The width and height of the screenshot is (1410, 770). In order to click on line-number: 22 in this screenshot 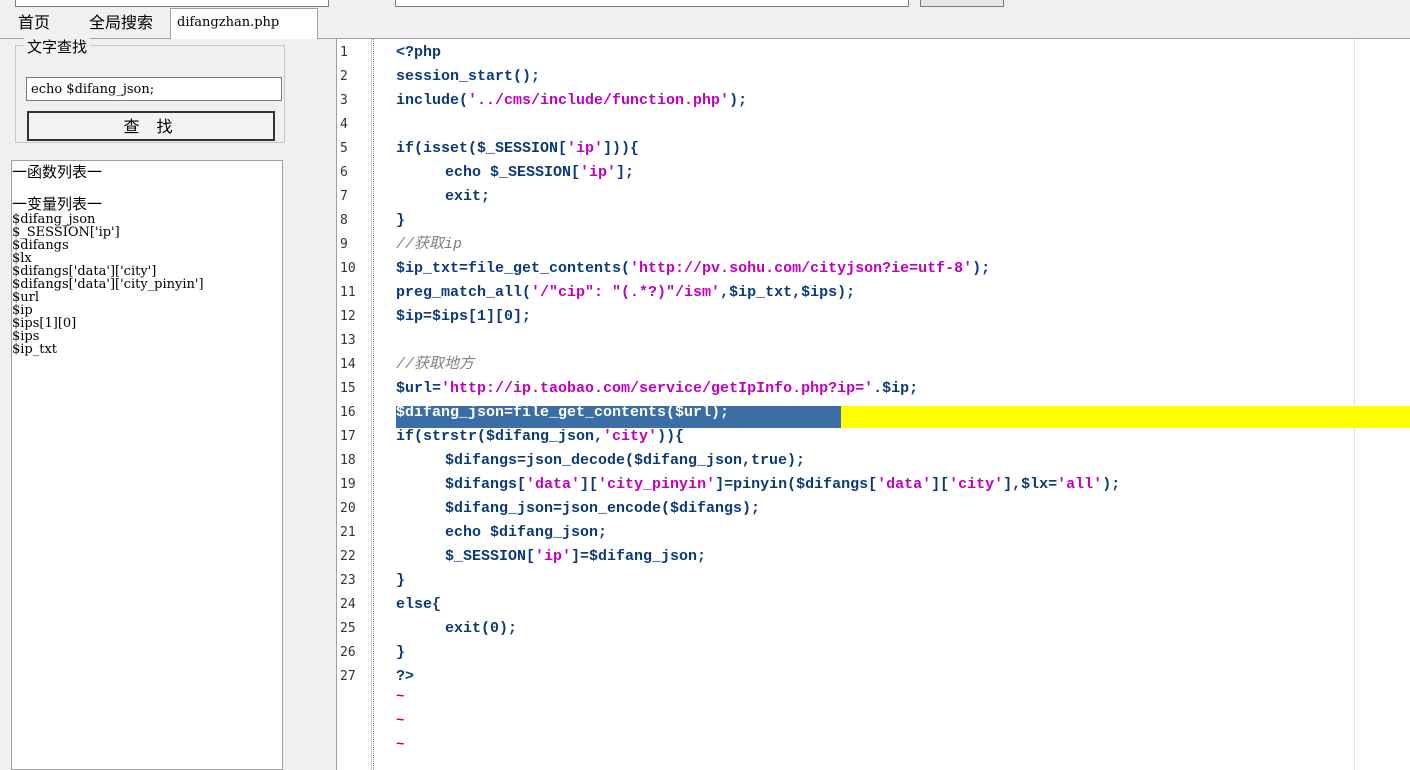, I will do `click(348, 556)`.